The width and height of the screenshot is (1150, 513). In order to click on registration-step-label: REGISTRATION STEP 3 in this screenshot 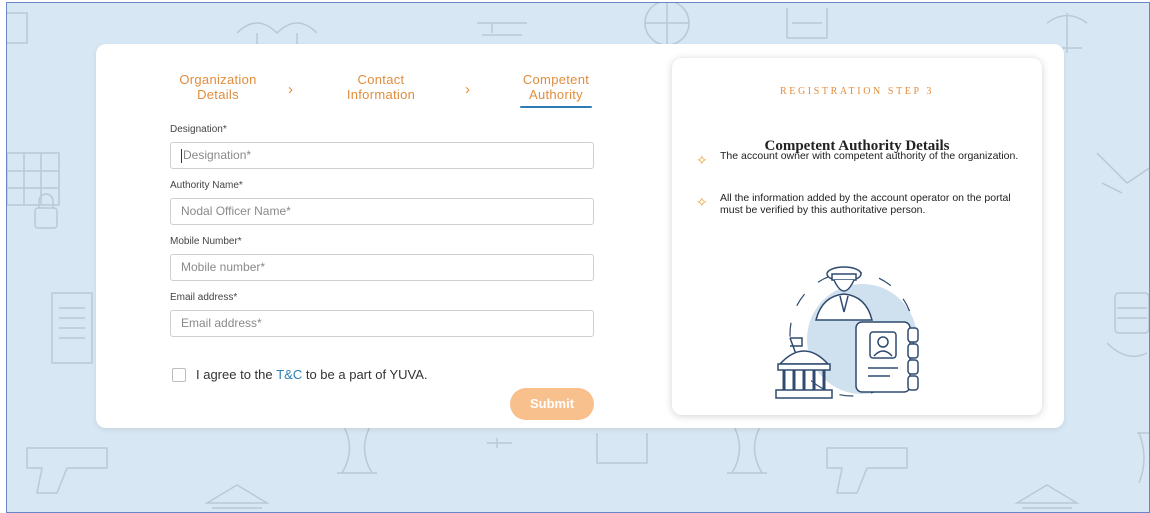, I will do `click(857, 91)`.